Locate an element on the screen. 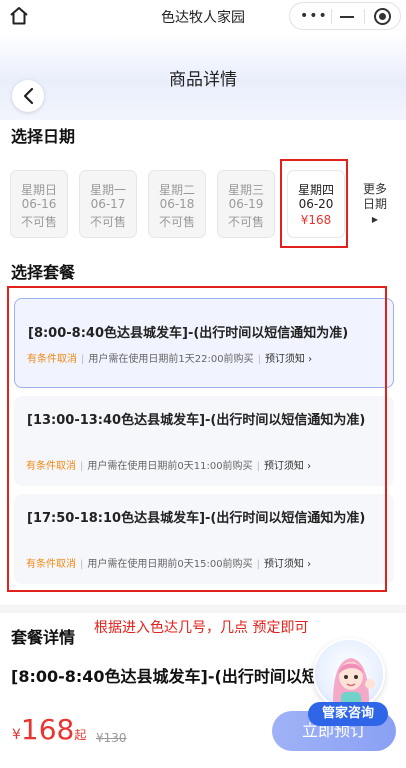 The image size is (406, 768). date-card: 星期二 06-18 不可售 is located at coordinates (177, 204).